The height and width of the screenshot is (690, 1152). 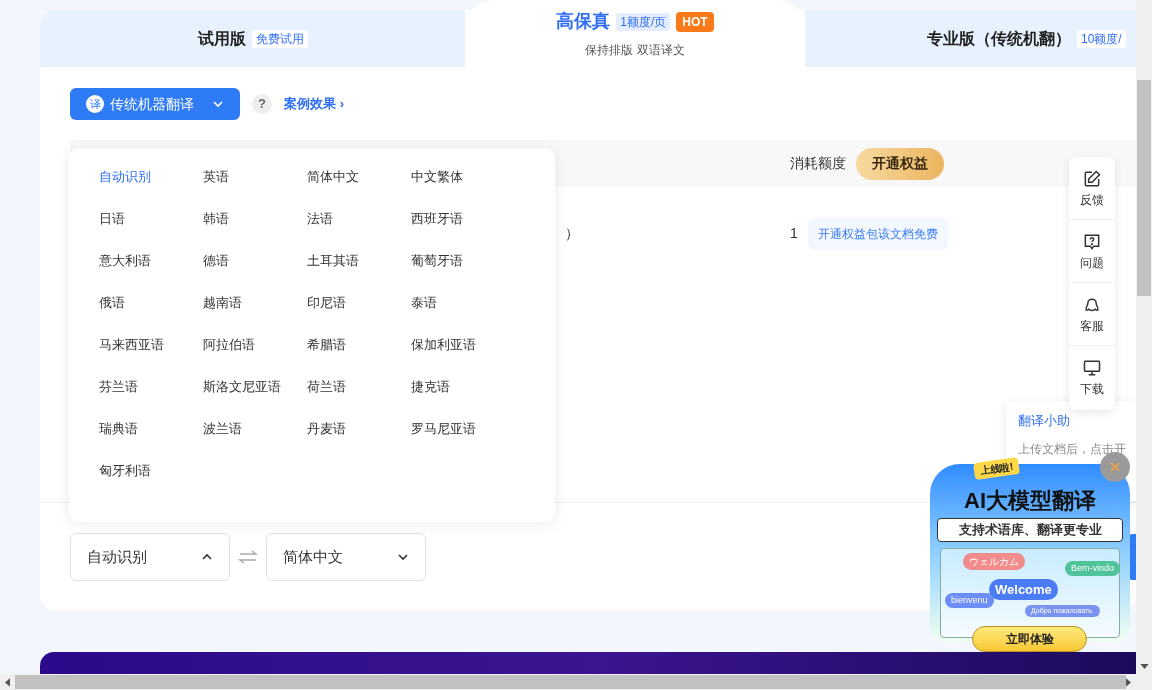 I want to click on table-cell-text: ）, so click(x=572, y=233).